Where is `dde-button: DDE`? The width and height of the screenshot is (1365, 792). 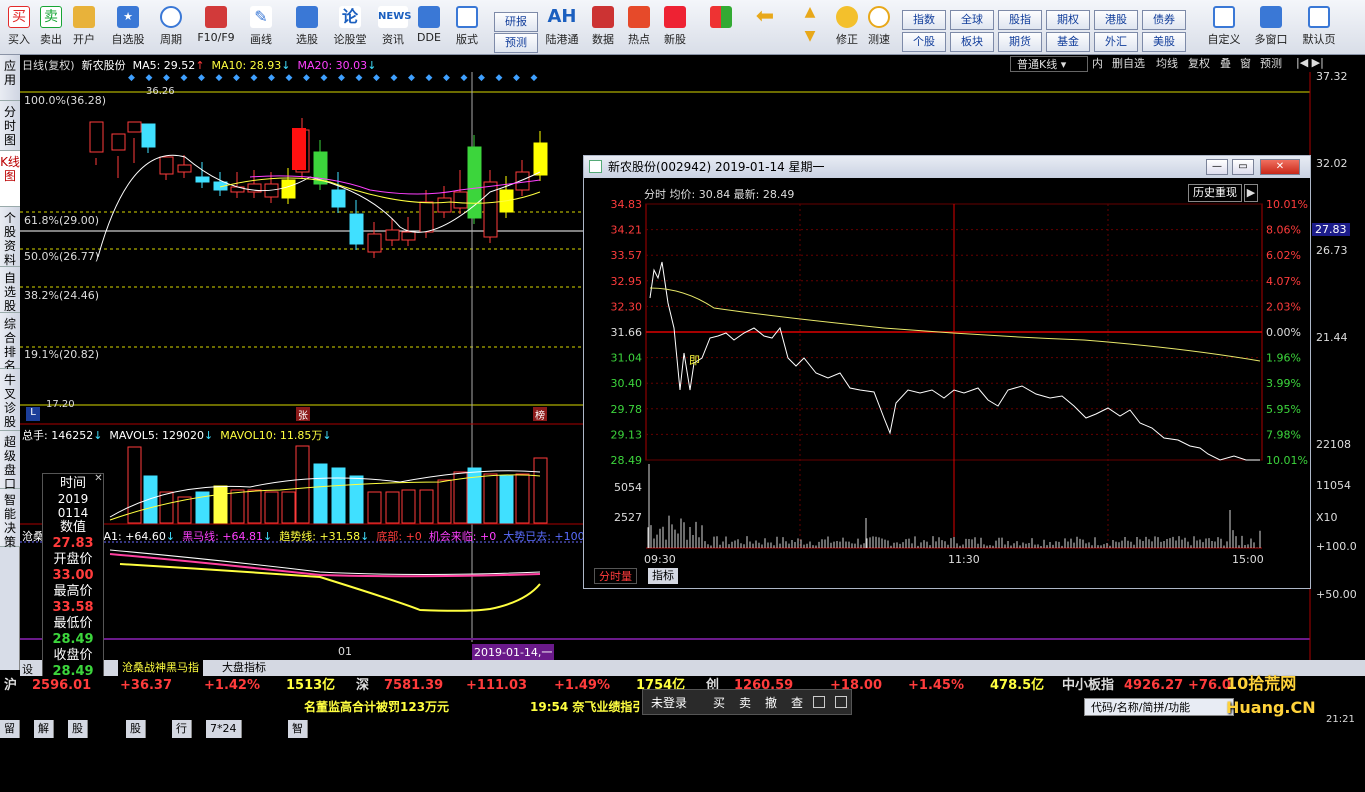 dde-button: DDE is located at coordinates (429, 29).